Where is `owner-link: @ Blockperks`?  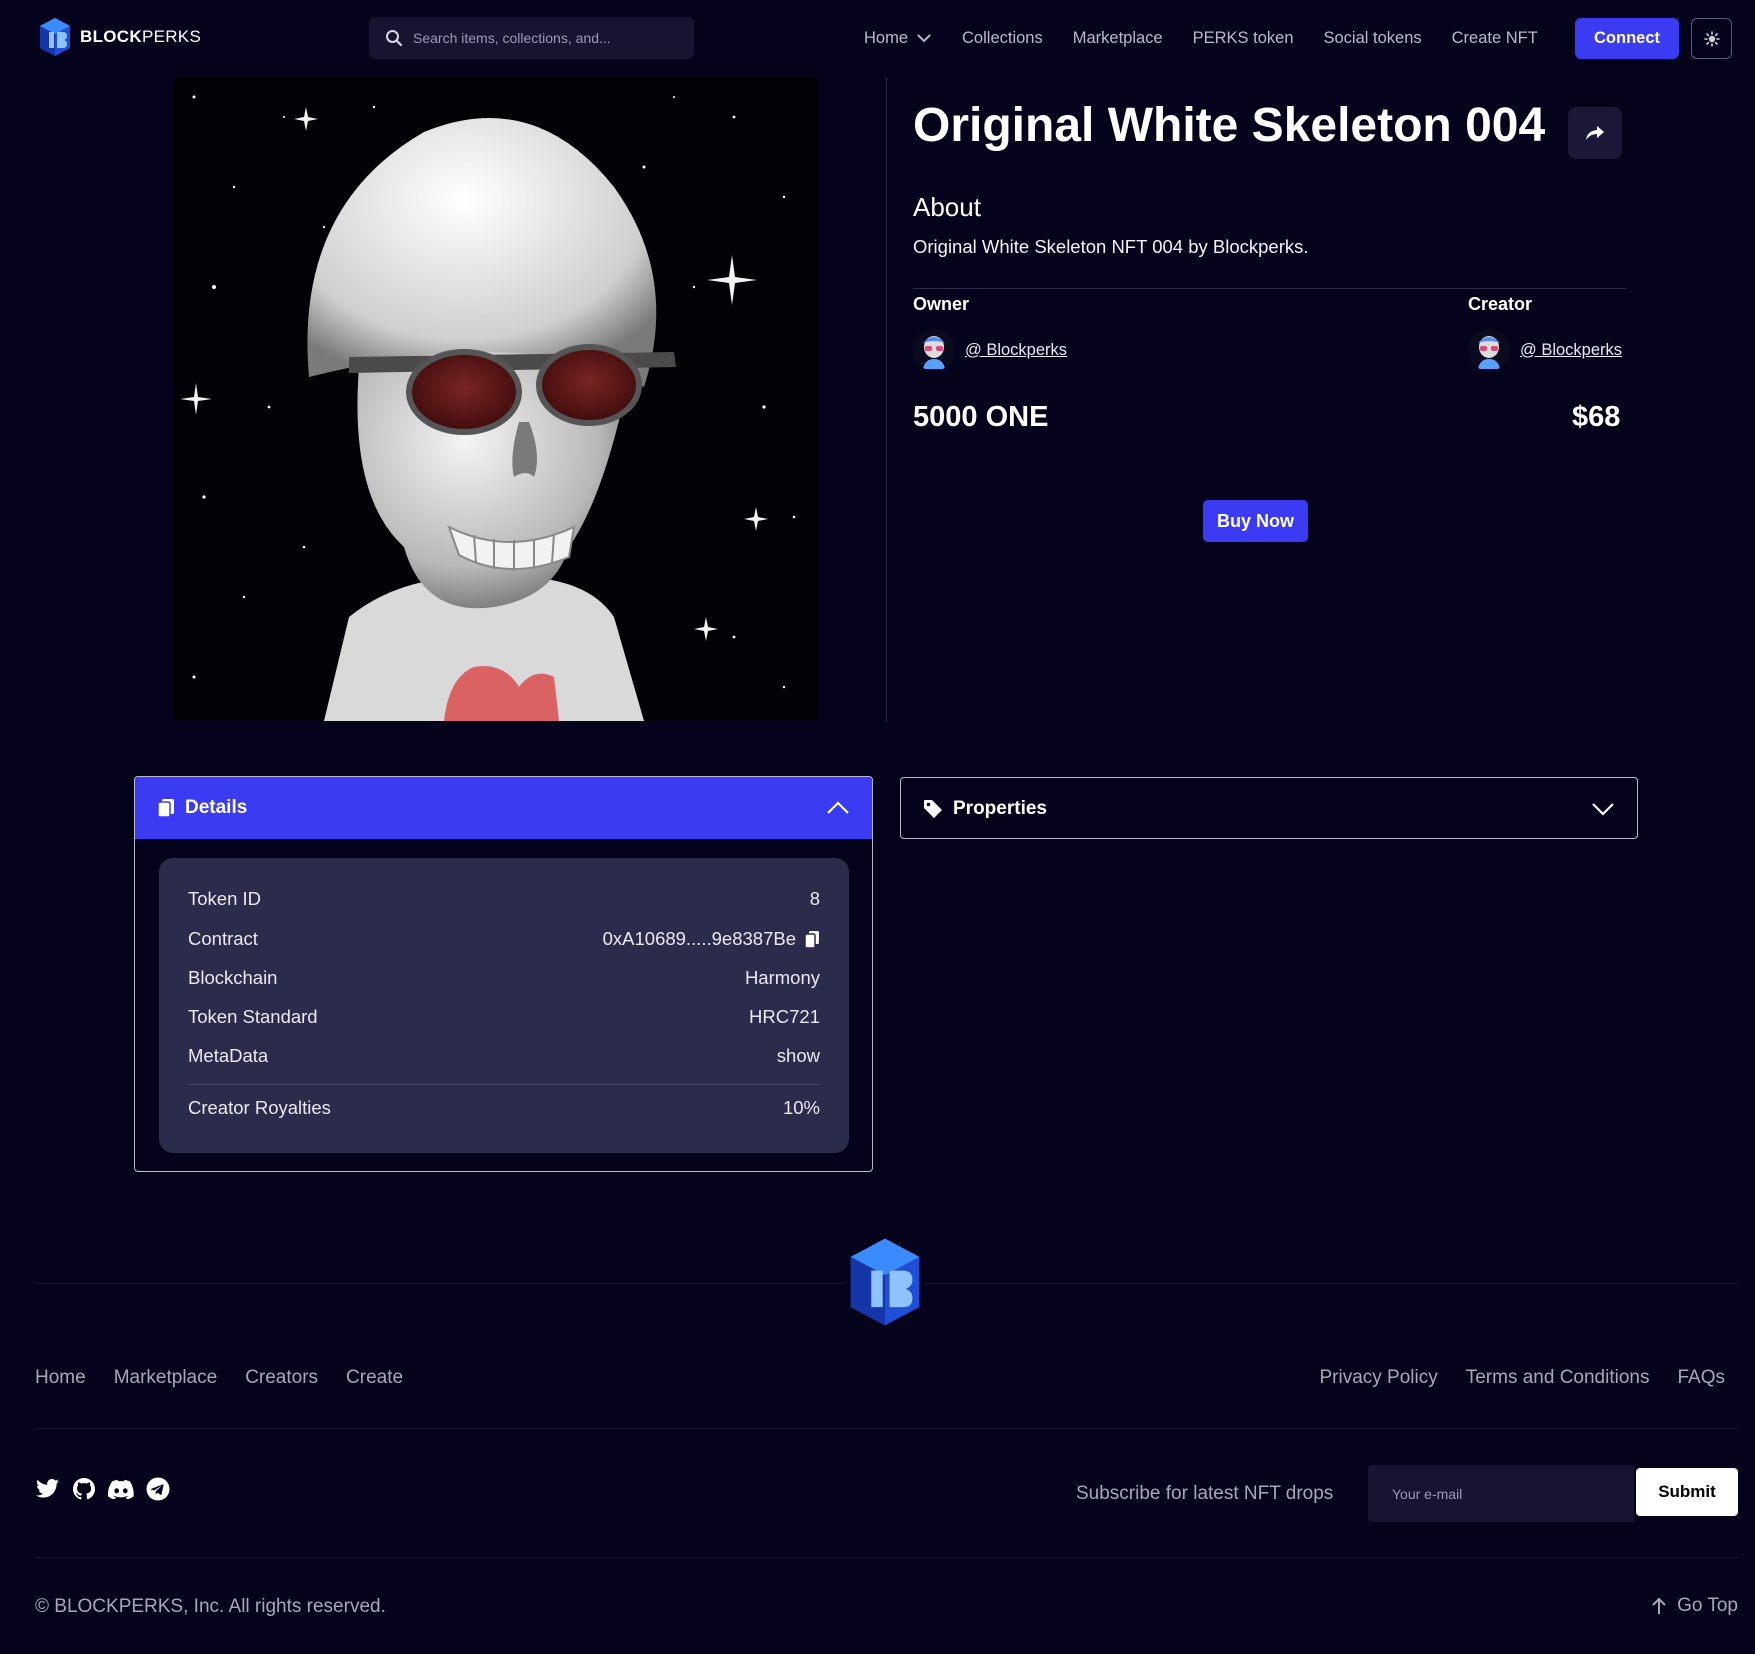
owner-link: @ Blockperks is located at coordinates (1016, 350).